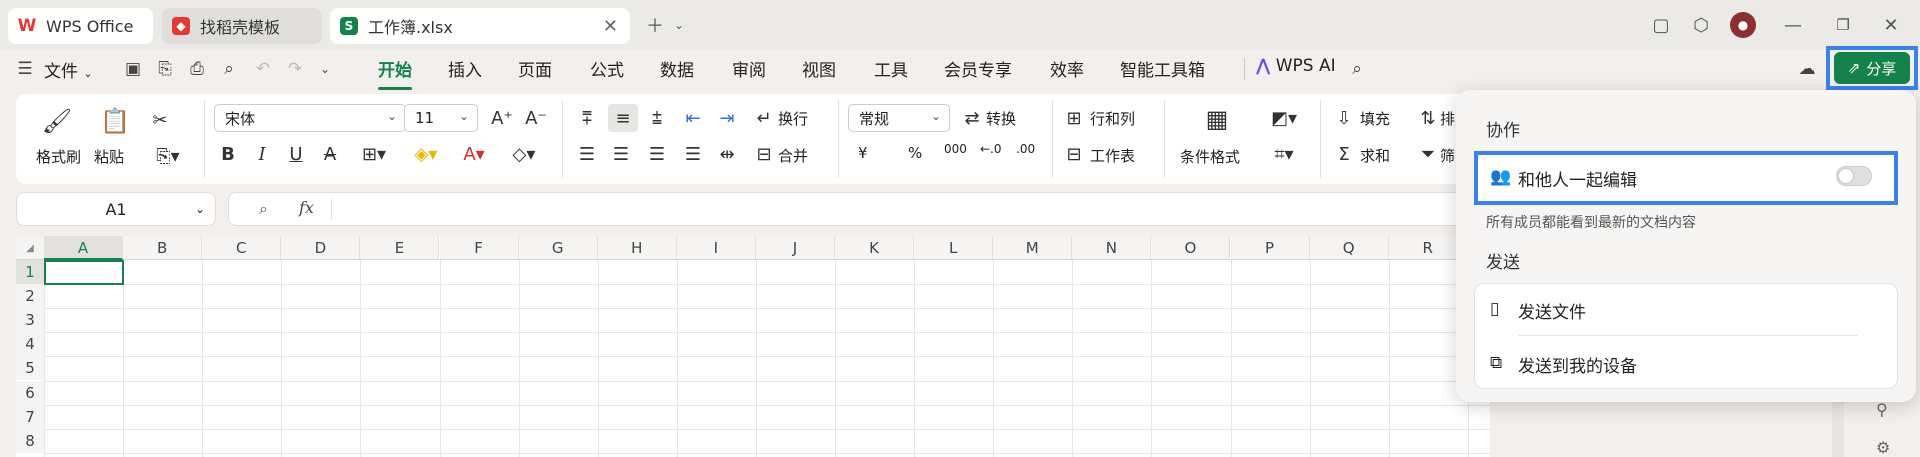 This screenshot has height=457, width=1920. What do you see at coordinates (1210, 156) in the screenshot?
I see `conditional-format-label: 条件格式` at bounding box center [1210, 156].